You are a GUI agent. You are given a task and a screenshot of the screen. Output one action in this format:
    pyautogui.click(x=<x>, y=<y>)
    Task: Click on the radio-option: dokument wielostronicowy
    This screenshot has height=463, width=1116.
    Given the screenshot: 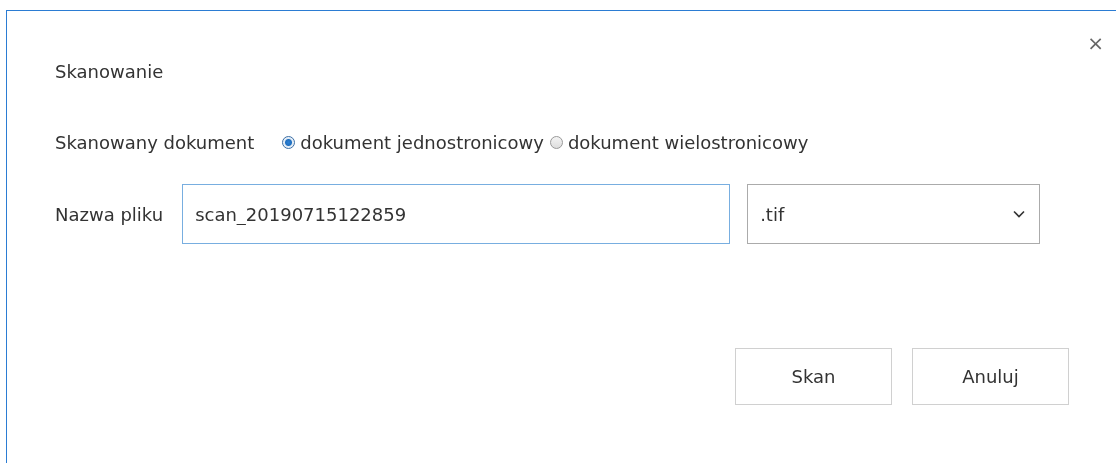 What is the action you would take?
    pyautogui.click(x=679, y=142)
    